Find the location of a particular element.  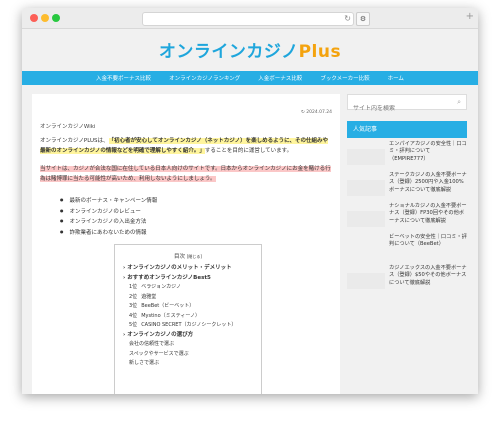

toc-subitem: 4位 Mystino（ミスティーノ） is located at coordinates (192, 317).